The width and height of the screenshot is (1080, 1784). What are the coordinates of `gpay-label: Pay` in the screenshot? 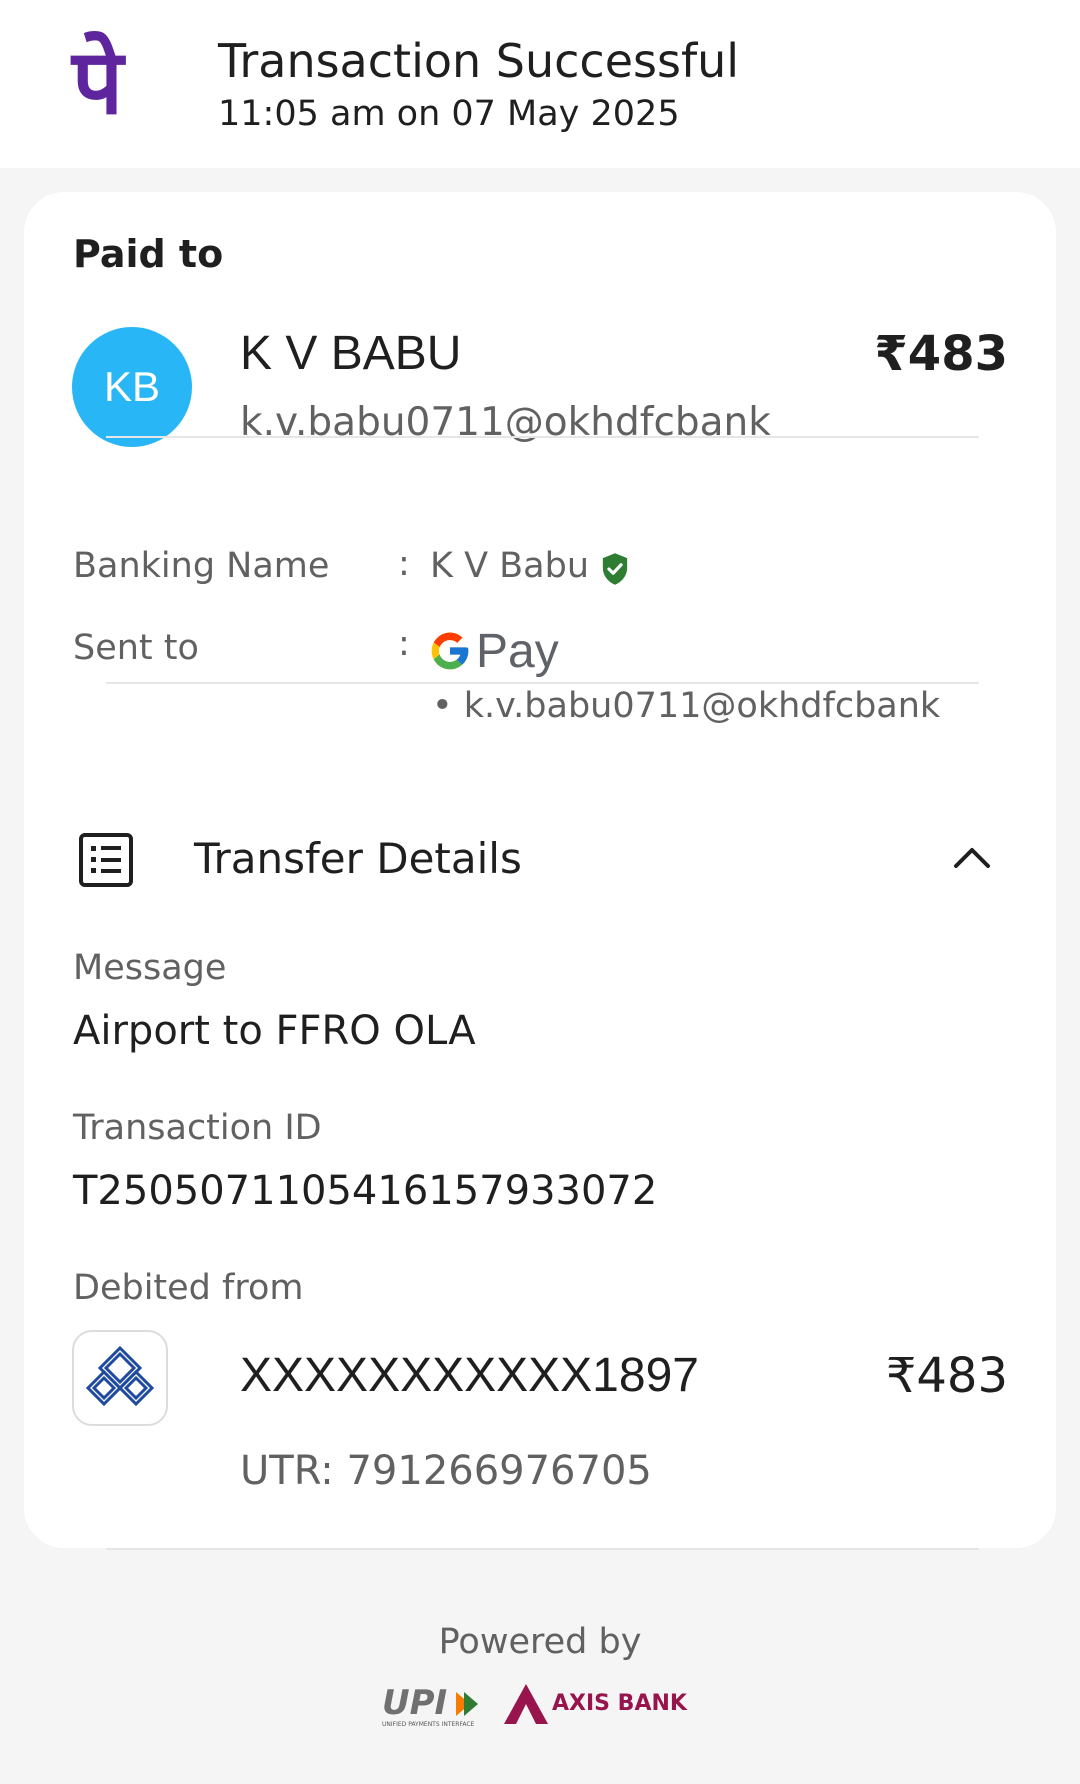 It's located at (517, 651).